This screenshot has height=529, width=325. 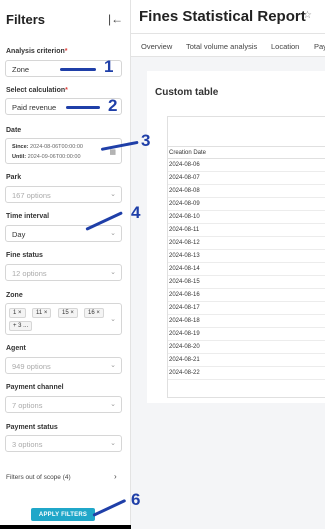 I want to click on agent-placeholder: 949 options, so click(x=31, y=366).